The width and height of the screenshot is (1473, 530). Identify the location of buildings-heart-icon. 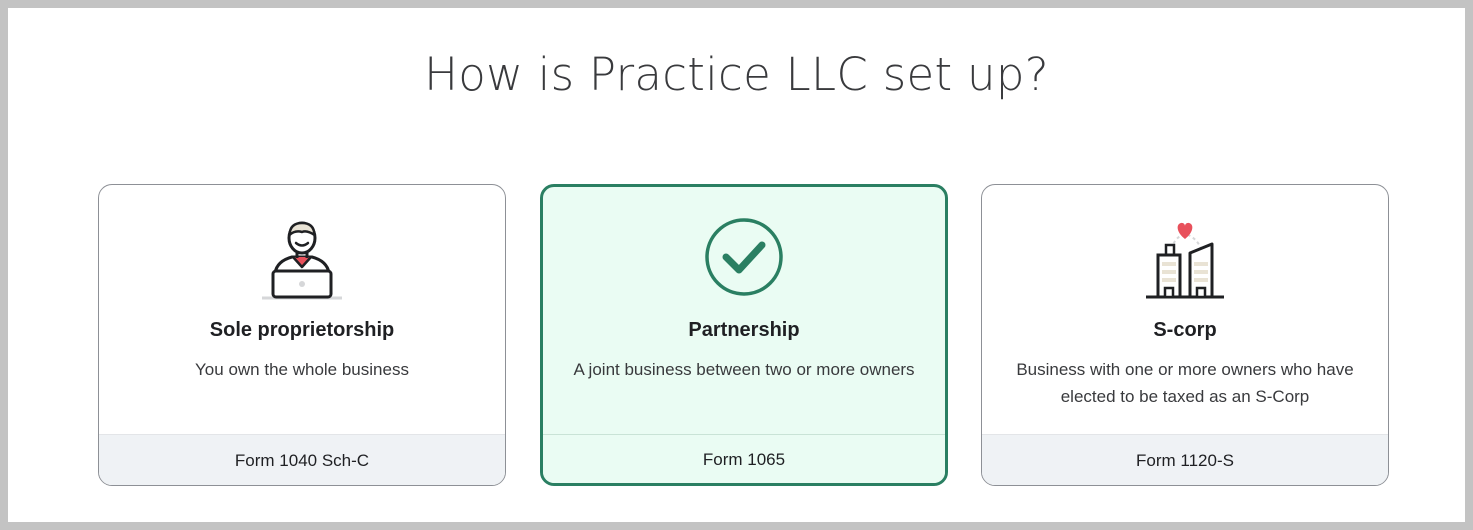
(1185, 257).